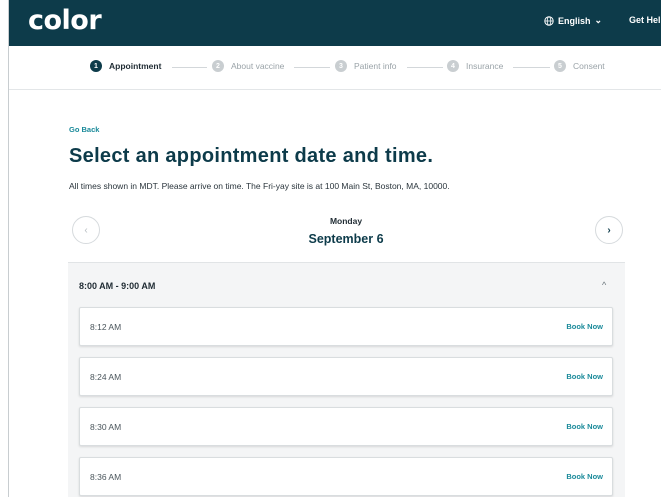 This screenshot has height=497, width=661. I want to click on color-logo: color, so click(65, 20).